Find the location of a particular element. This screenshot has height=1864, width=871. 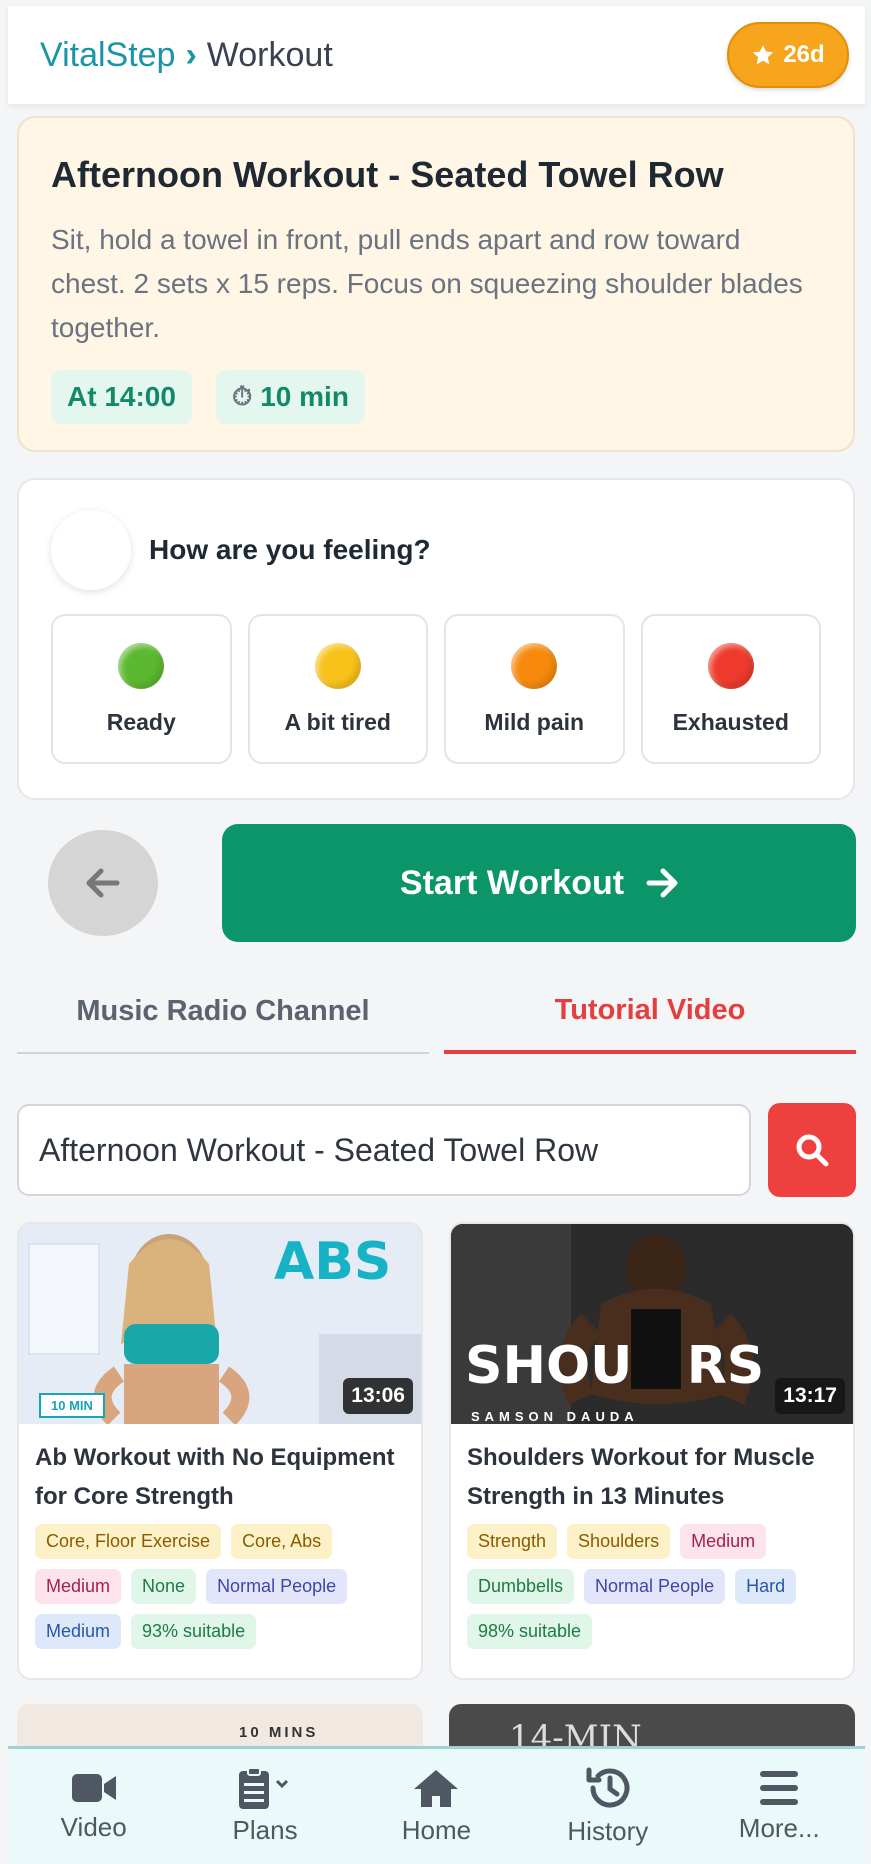

breadcrumb-current-page: Workout is located at coordinates (269, 54).